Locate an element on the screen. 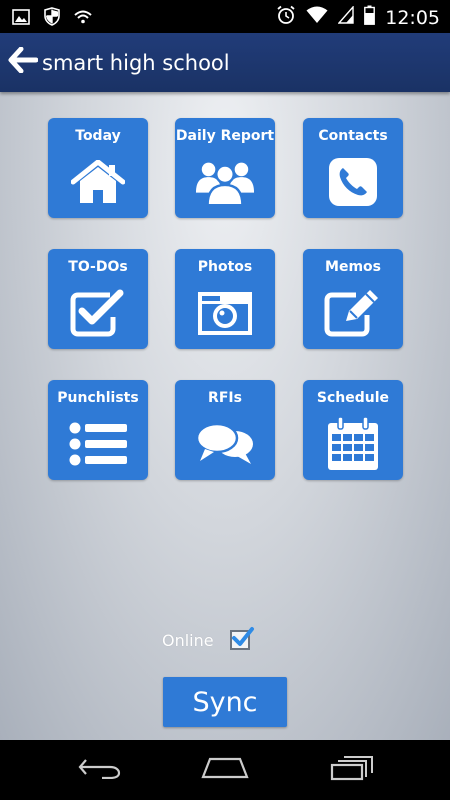 This screenshot has height=800, width=450. back-nav-button is located at coordinates (100, 770).